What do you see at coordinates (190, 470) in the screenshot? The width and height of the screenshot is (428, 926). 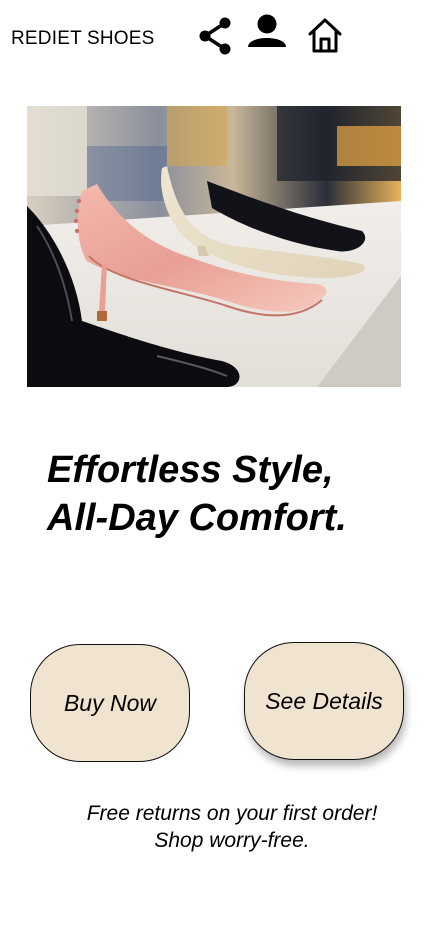 I see `headline-line-1: Effortless Style,` at bounding box center [190, 470].